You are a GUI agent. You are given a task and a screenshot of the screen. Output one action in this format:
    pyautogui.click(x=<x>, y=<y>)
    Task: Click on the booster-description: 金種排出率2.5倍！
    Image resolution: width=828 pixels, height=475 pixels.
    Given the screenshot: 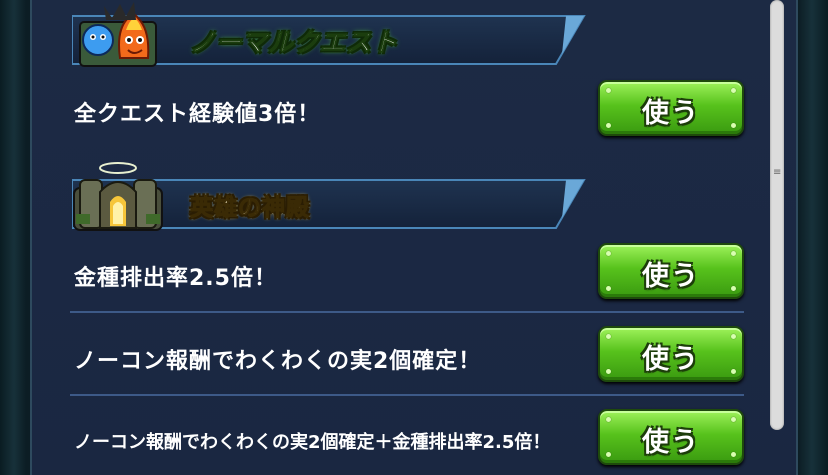 What is the action you would take?
    pyautogui.click(x=175, y=278)
    